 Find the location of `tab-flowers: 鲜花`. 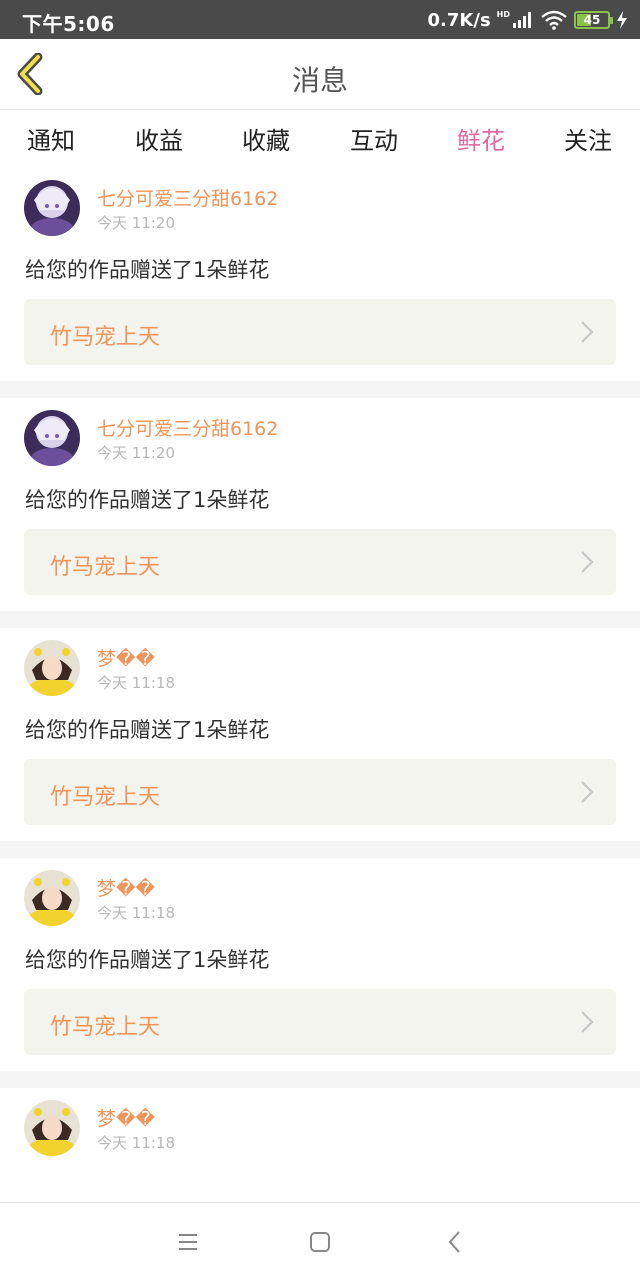

tab-flowers: 鲜花 is located at coordinates (481, 146).